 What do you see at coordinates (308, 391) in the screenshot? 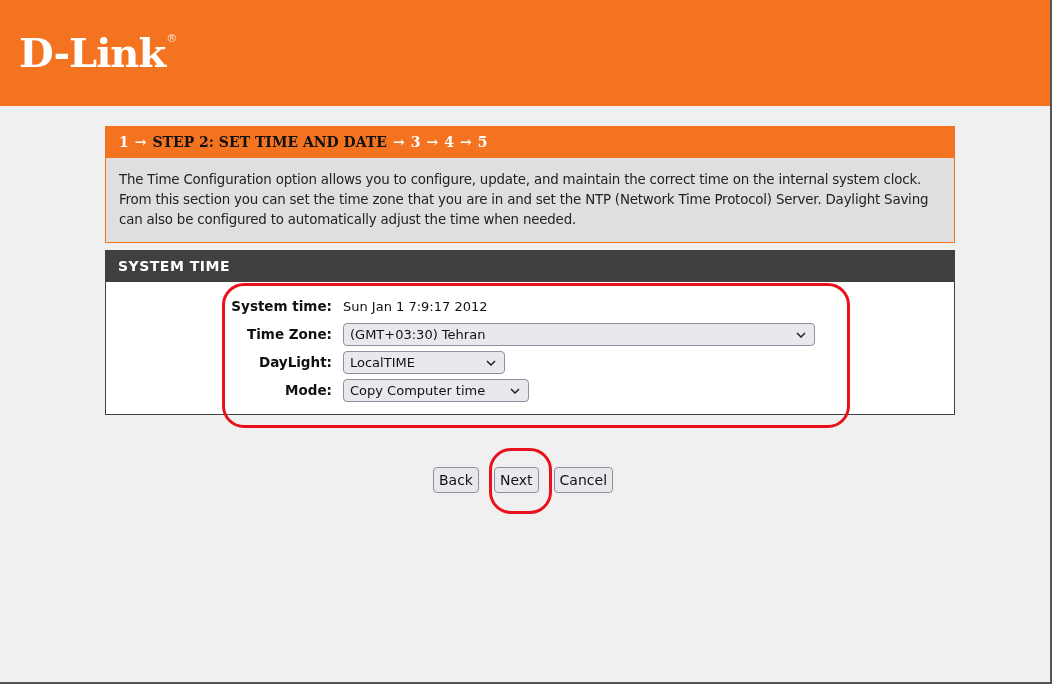
I see `field-label: Mode:` at bounding box center [308, 391].